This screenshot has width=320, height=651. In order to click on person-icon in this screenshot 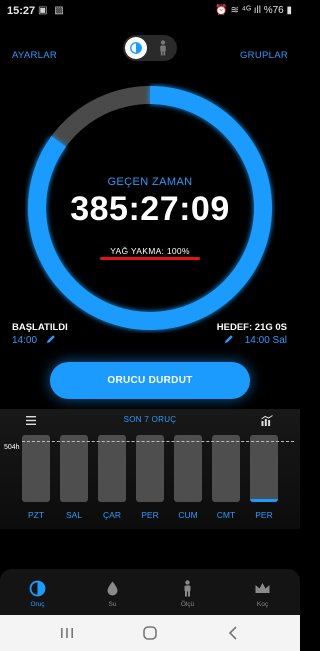, I will do `click(163, 48)`.